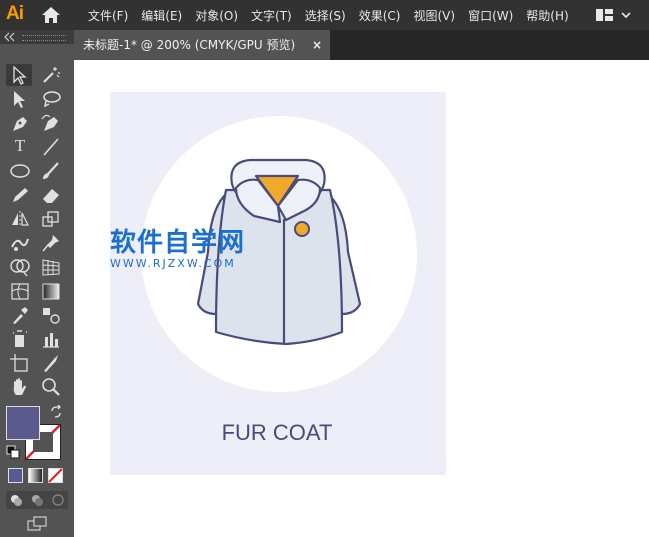 The height and width of the screenshot is (537, 649). I want to click on pencil-icon, so click(20, 195).